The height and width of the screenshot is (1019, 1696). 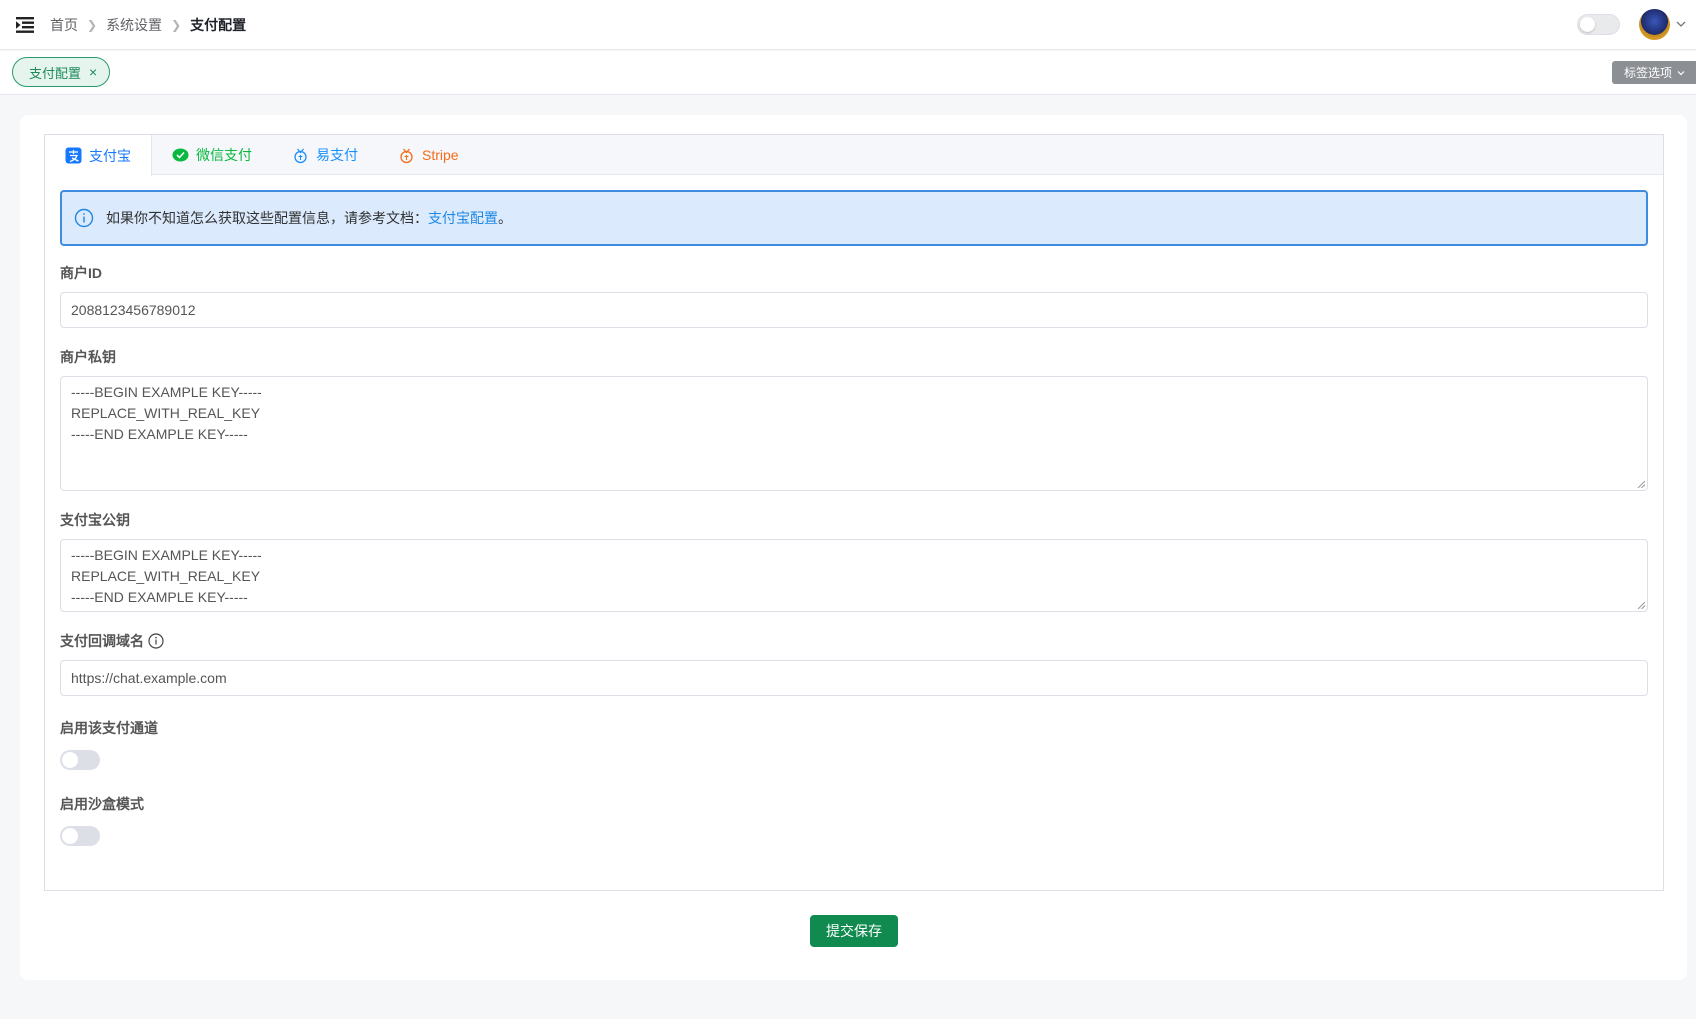 I want to click on user-avatar, so click(x=1654, y=24).